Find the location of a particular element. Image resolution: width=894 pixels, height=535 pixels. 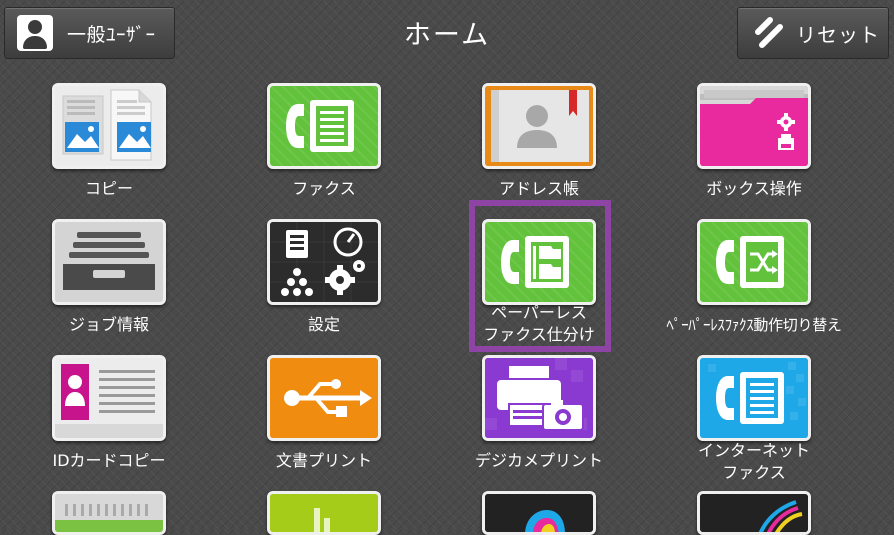

camera-print-icon is located at coordinates (539, 398).